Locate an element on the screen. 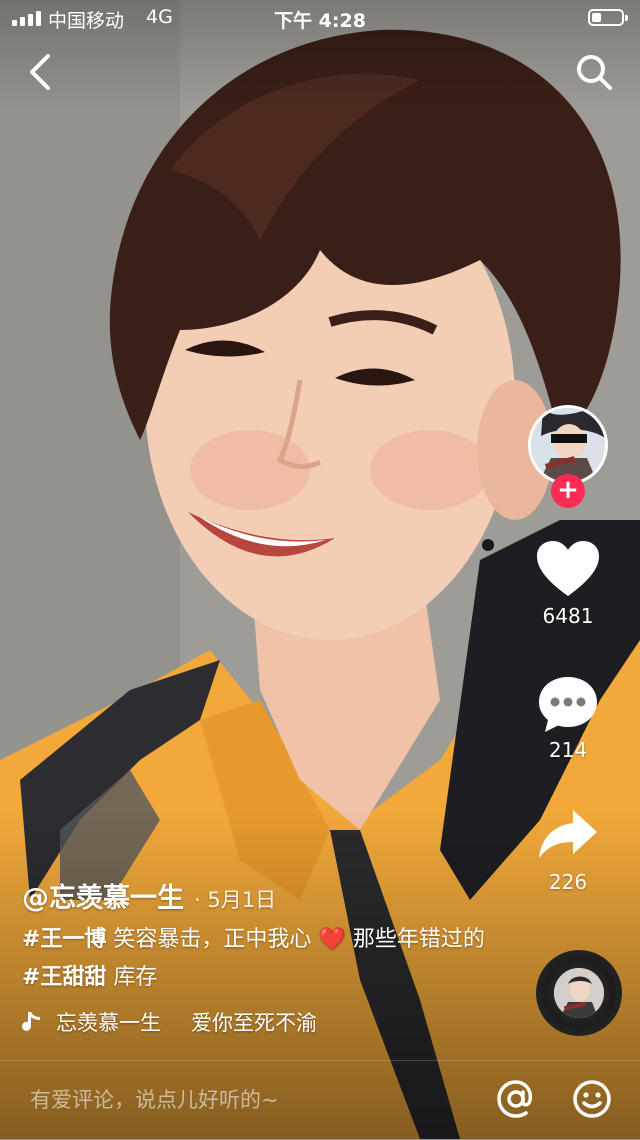 The width and height of the screenshot is (640, 1140). follow-button: + is located at coordinates (568, 491).